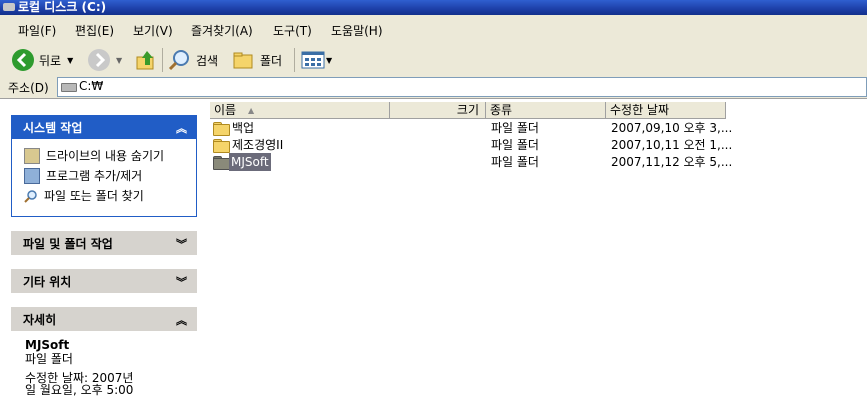 The height and width of the screenshot is (415, 867). What do you see at coordinates (257, 60) in the screenshot?
I see `folders-button: 폴더` at bounding box center [257, 60].